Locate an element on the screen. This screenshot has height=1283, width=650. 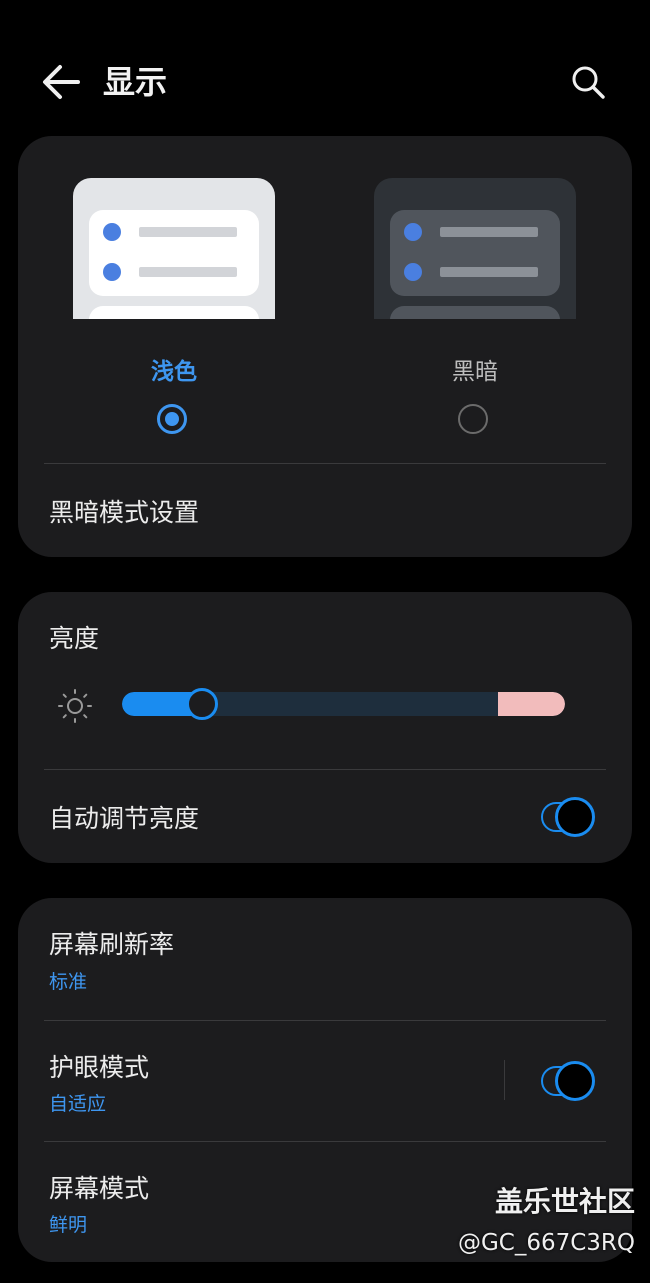
eye-comfort-value: 自适应 is located at coordinates (78, 1104).